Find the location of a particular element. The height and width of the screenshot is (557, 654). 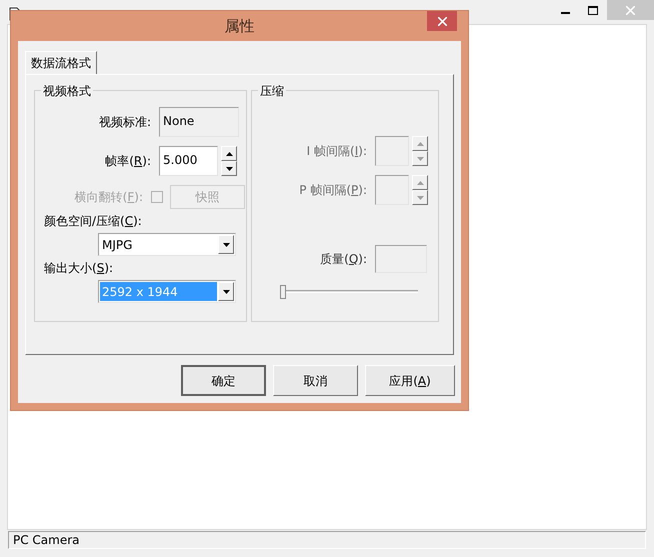

group-title: 视频格式 is located at coordinates (67, 91).